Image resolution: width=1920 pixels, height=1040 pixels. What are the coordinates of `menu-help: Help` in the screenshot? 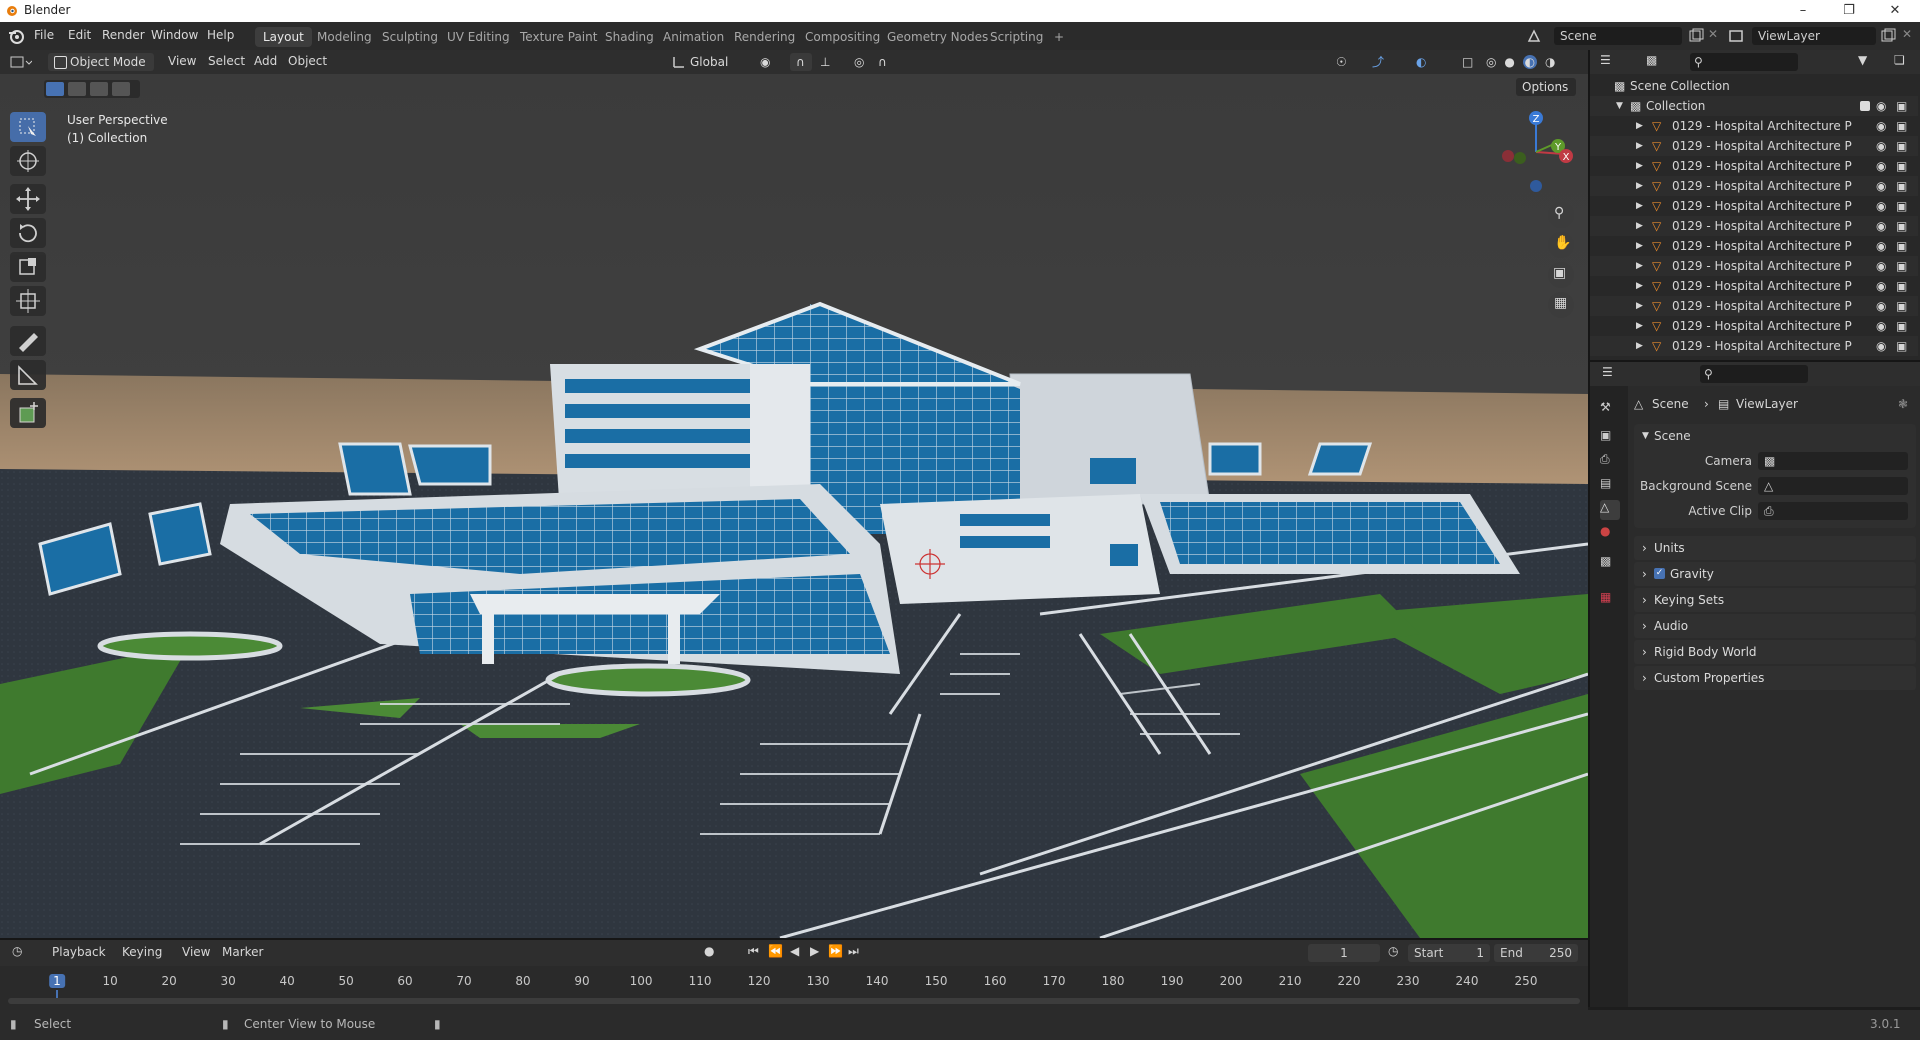 It's located at (220, 35).